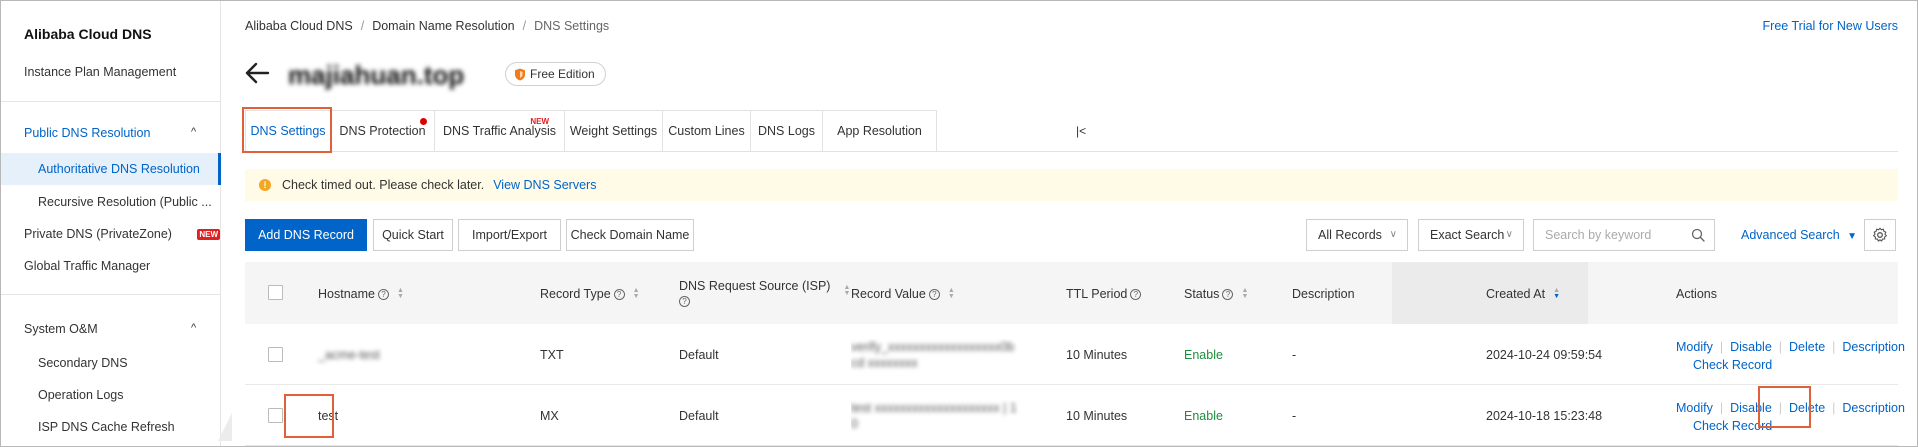 The height and width of the screenshot is (447, 1918). I want to click on column-header-record-type: Record Type ? ▲ ▼, so click(590, 294).